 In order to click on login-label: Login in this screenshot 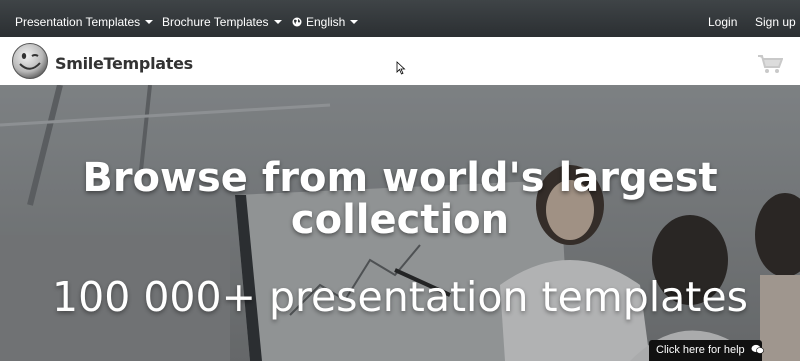, I will do `click(723, 22)`.